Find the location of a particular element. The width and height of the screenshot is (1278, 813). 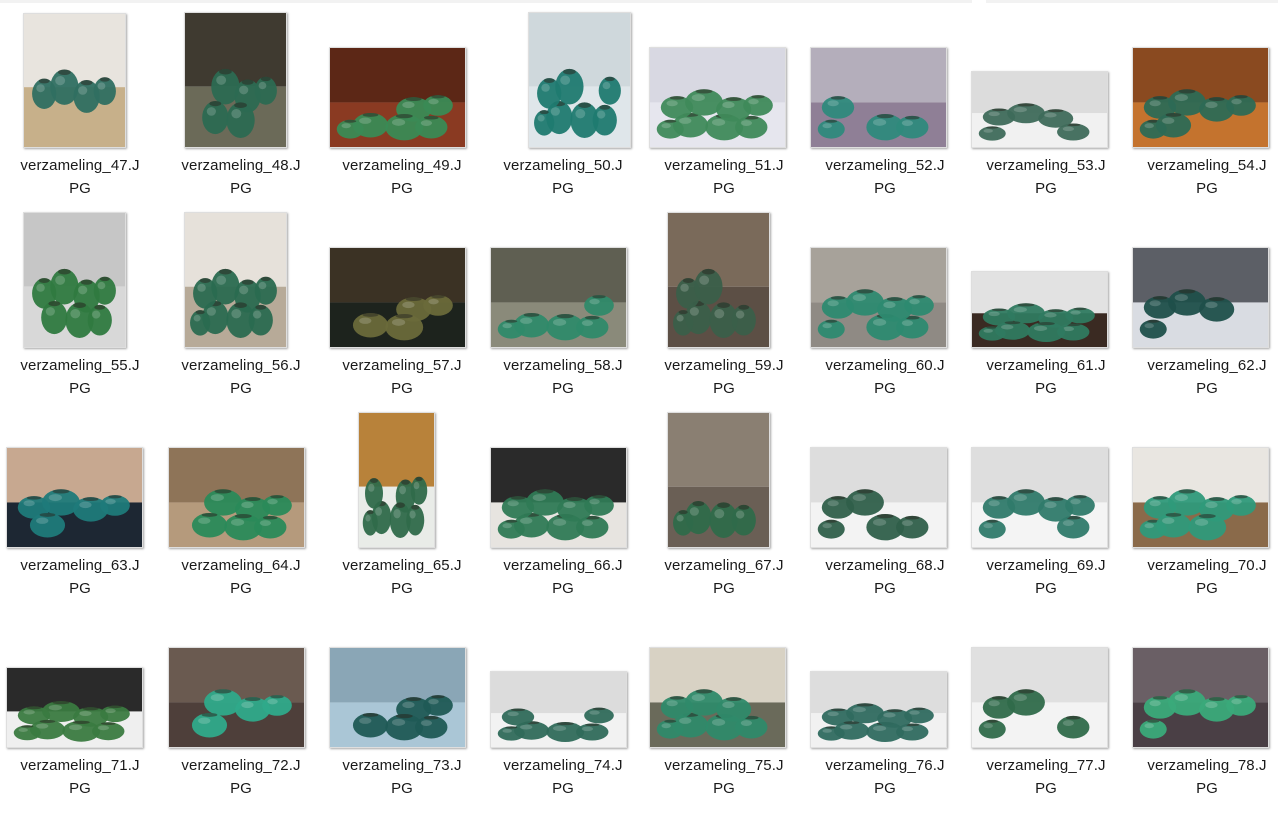

file-item: verzameling_56.J PG is located at coordinates (241, 312).